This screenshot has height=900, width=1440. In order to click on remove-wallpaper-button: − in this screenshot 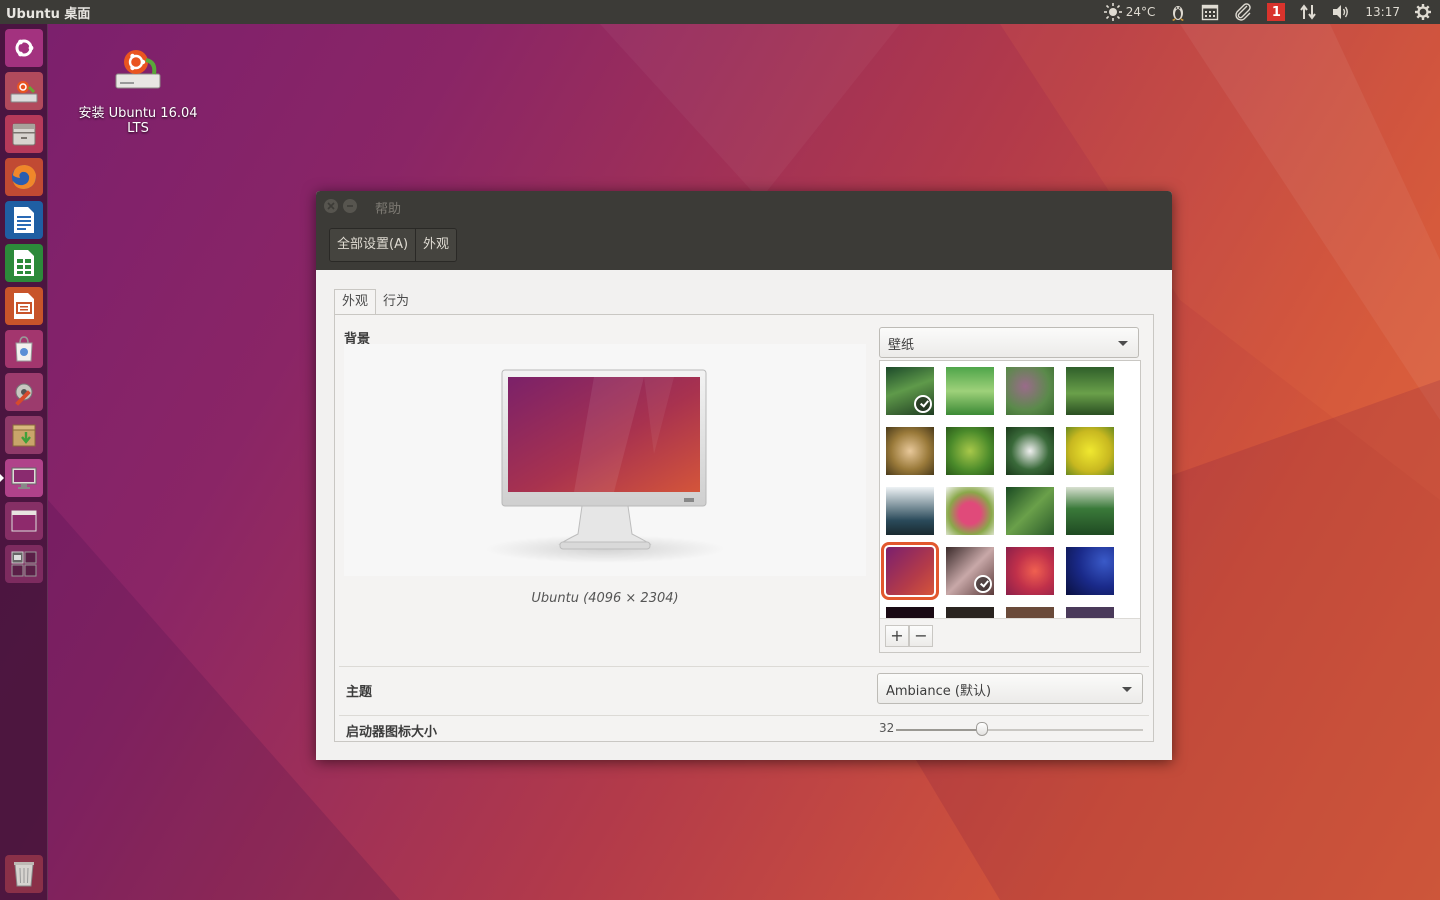, I will do `click(921, 636)`.